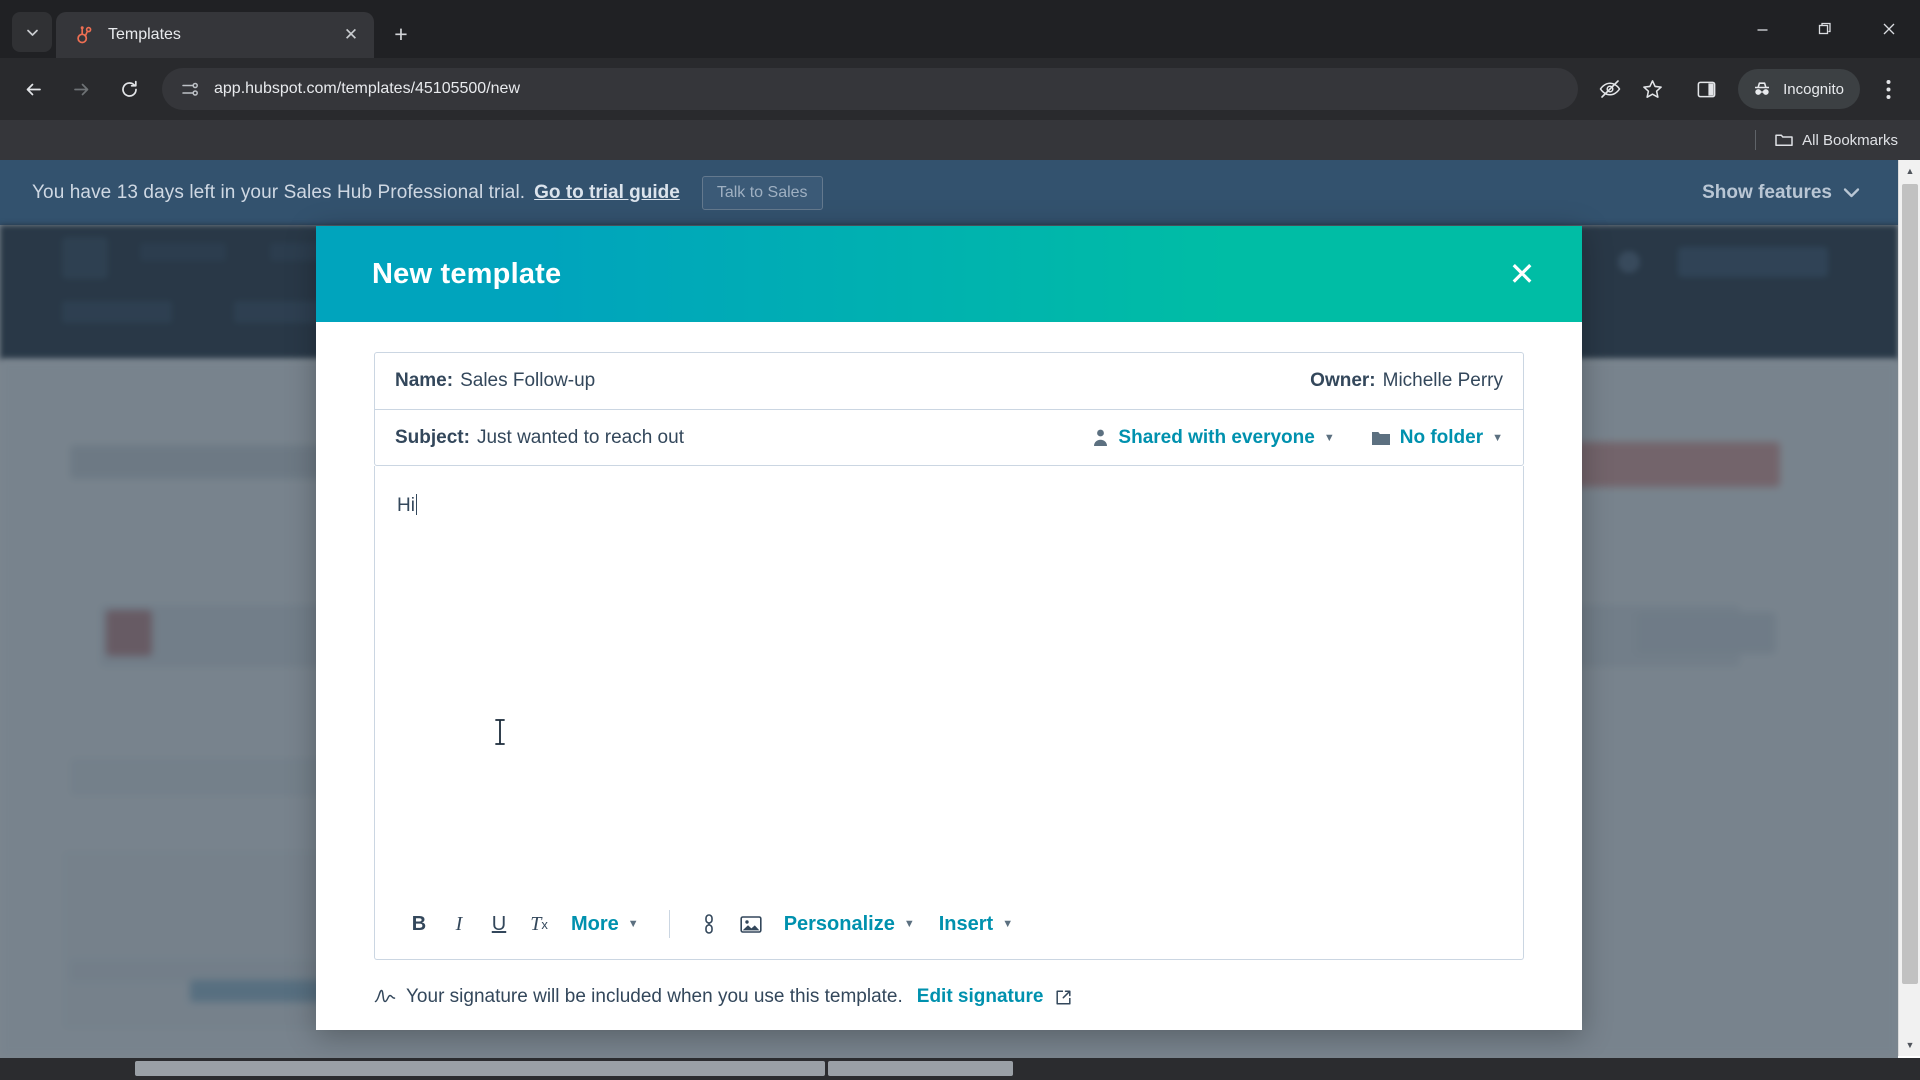  What do you see at coordinates (401, 34) in the screenshot?
I see `new-tab-button: +` at bounding box center [401, 34].